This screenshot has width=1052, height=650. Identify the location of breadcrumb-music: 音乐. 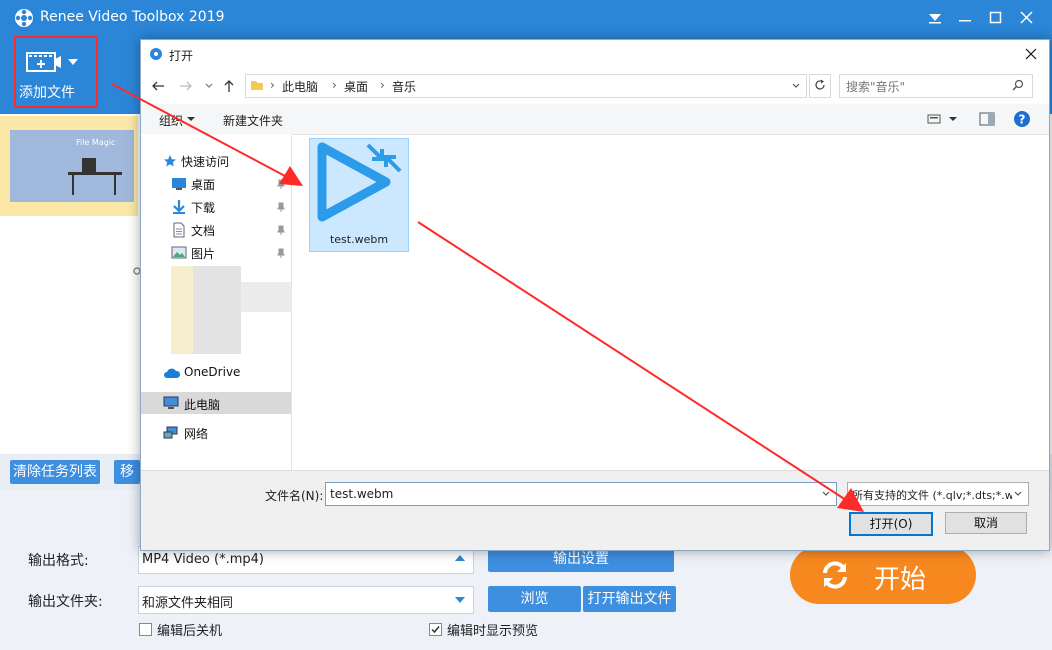
(404, 86).